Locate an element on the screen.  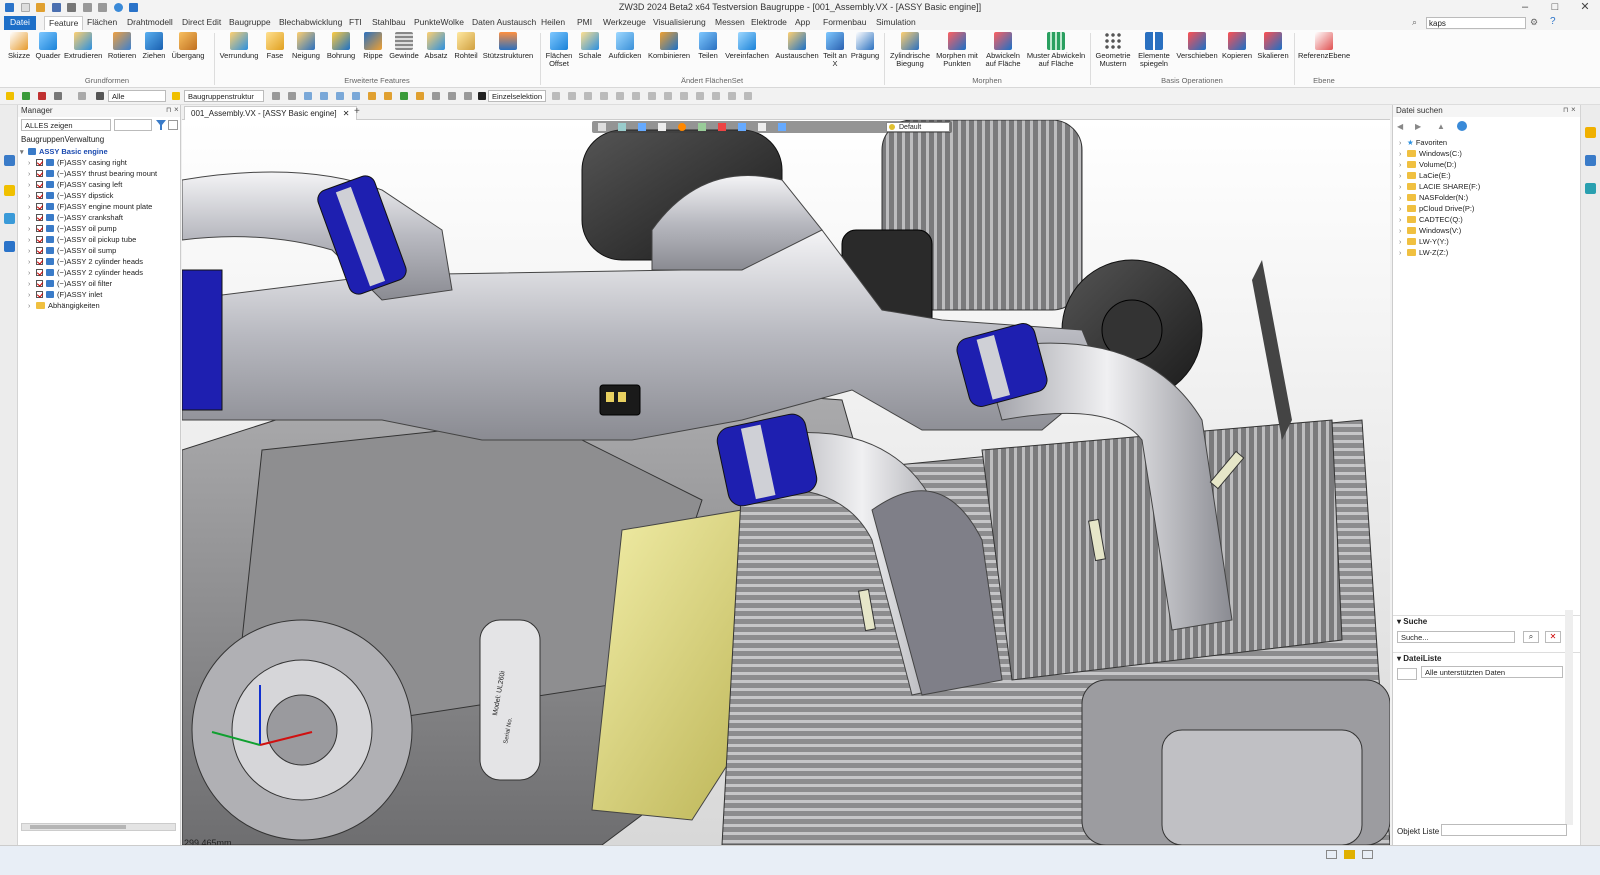
menu-flaechen: Flächen is located at coordinates (102, 22).